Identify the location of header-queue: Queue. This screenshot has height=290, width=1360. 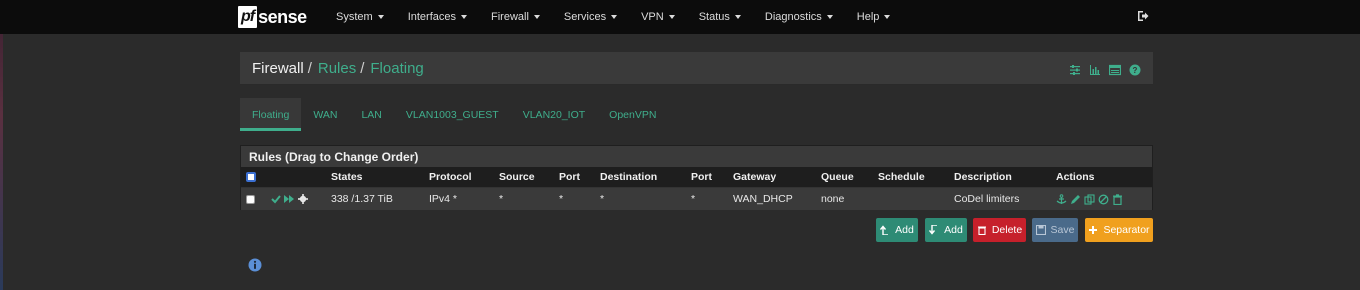
(837, 177).